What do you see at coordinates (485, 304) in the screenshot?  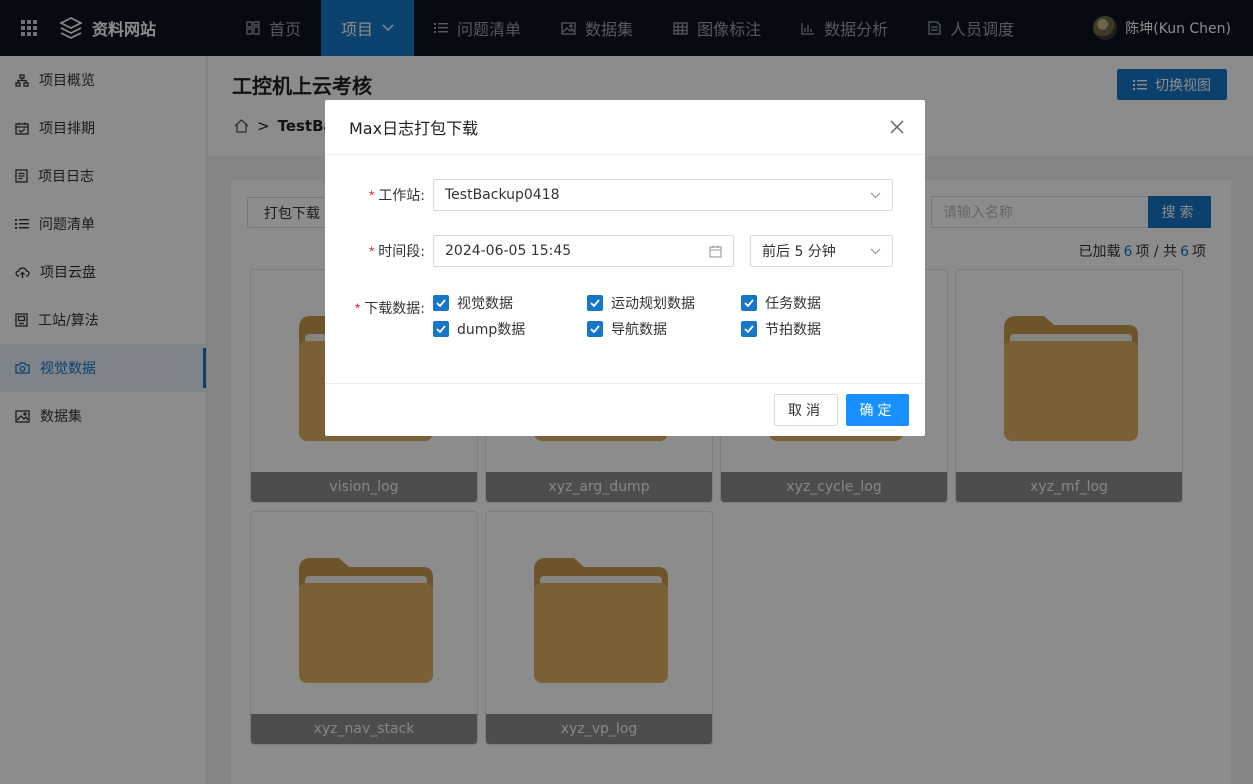 I see `option-label: 视觉数据` at bounding box center [485, 304].